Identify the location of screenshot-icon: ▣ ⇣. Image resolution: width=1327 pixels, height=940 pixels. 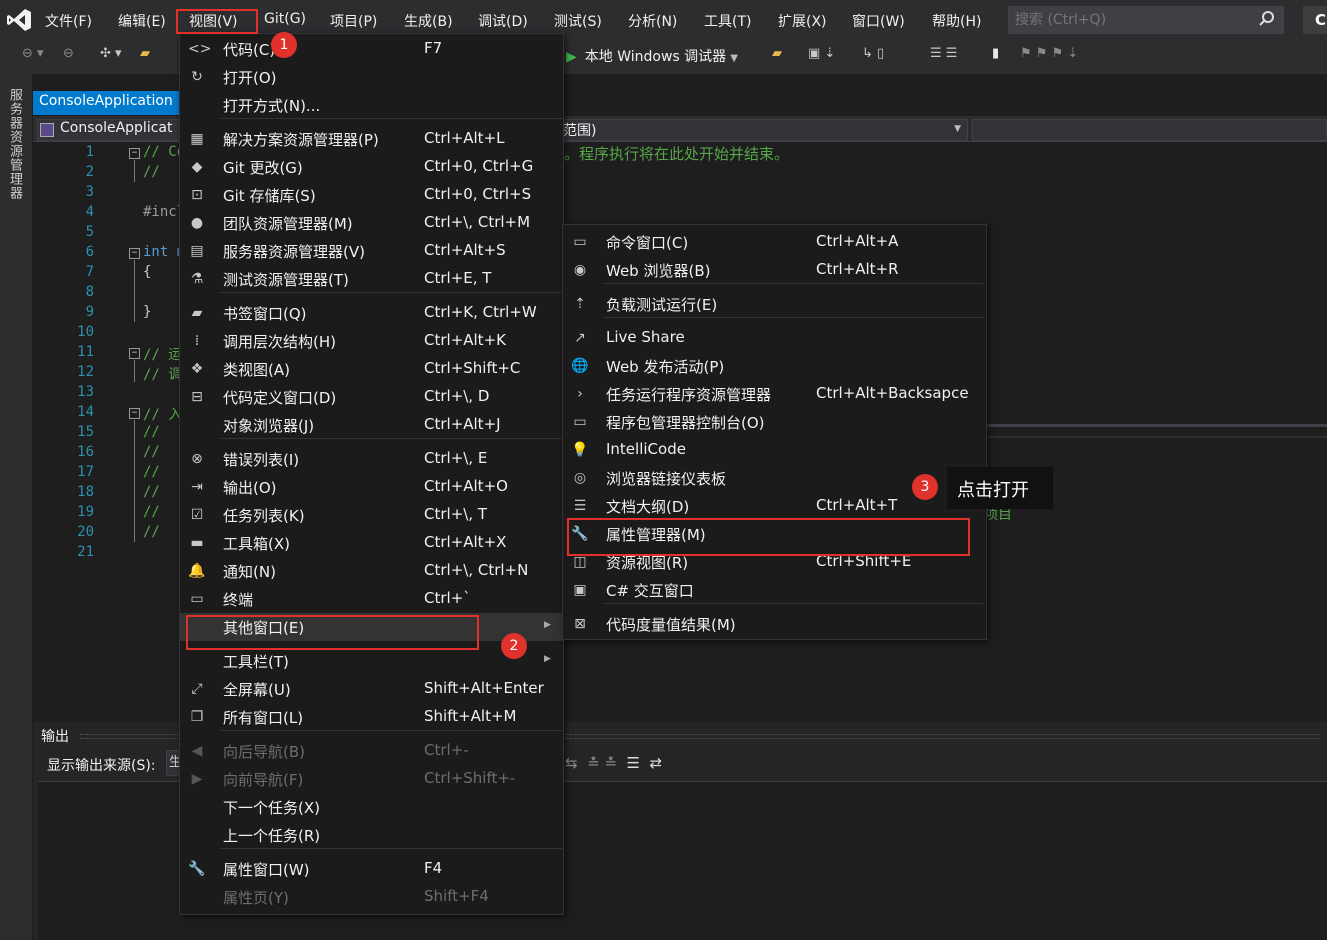
(821, 53).